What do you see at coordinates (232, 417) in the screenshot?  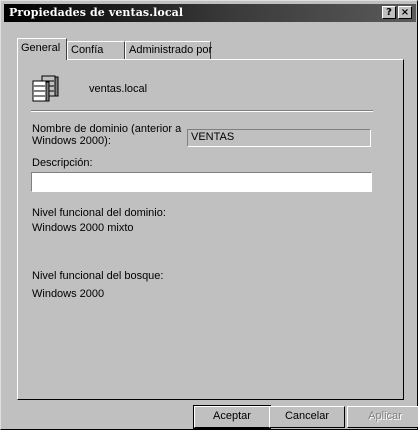 I see `ok-button: Aceptar` at bounding box center [232, 417].